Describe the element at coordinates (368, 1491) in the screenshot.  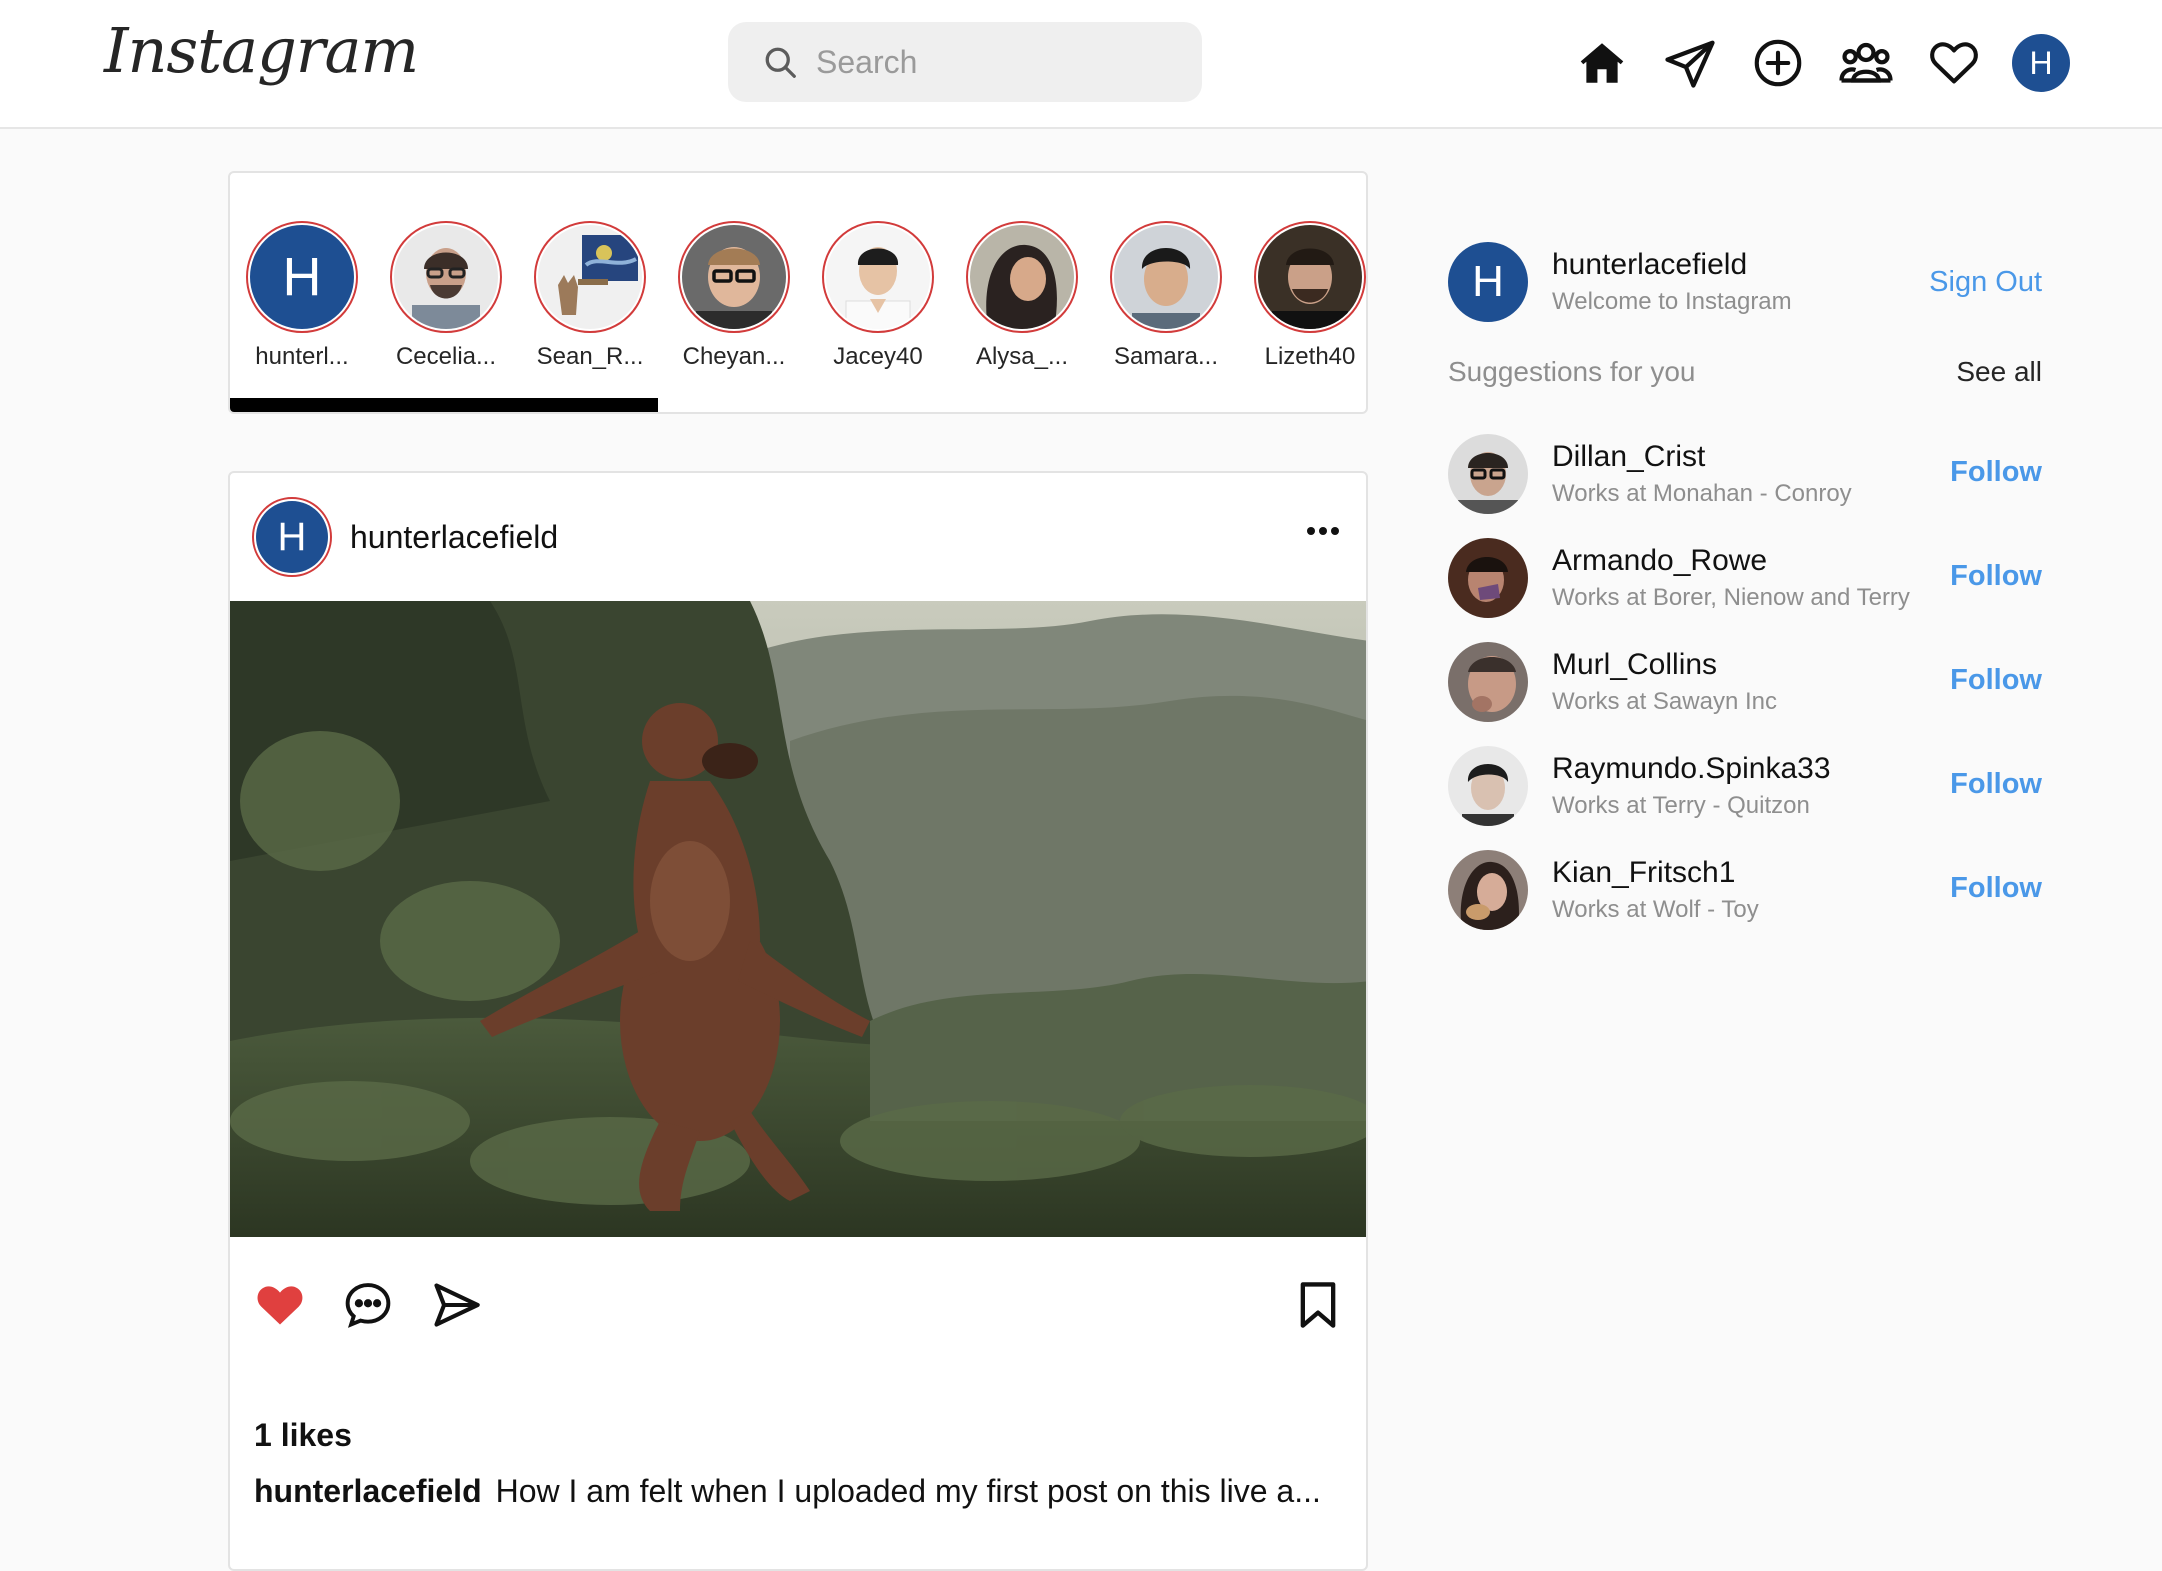
I see `caption-username: hunterlacefield` at that location.